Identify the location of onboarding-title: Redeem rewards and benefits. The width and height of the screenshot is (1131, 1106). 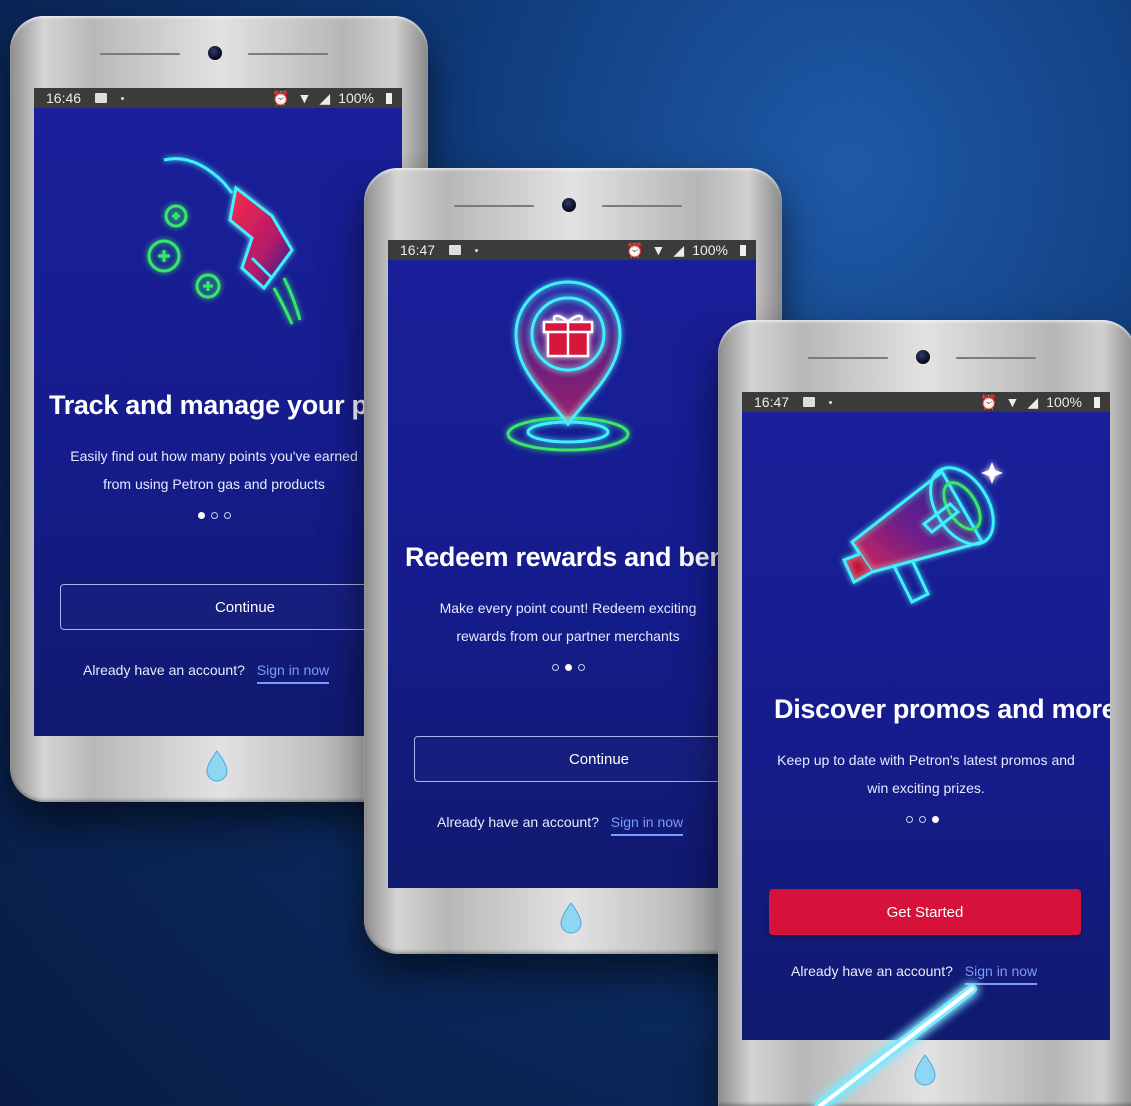
(580, 557).